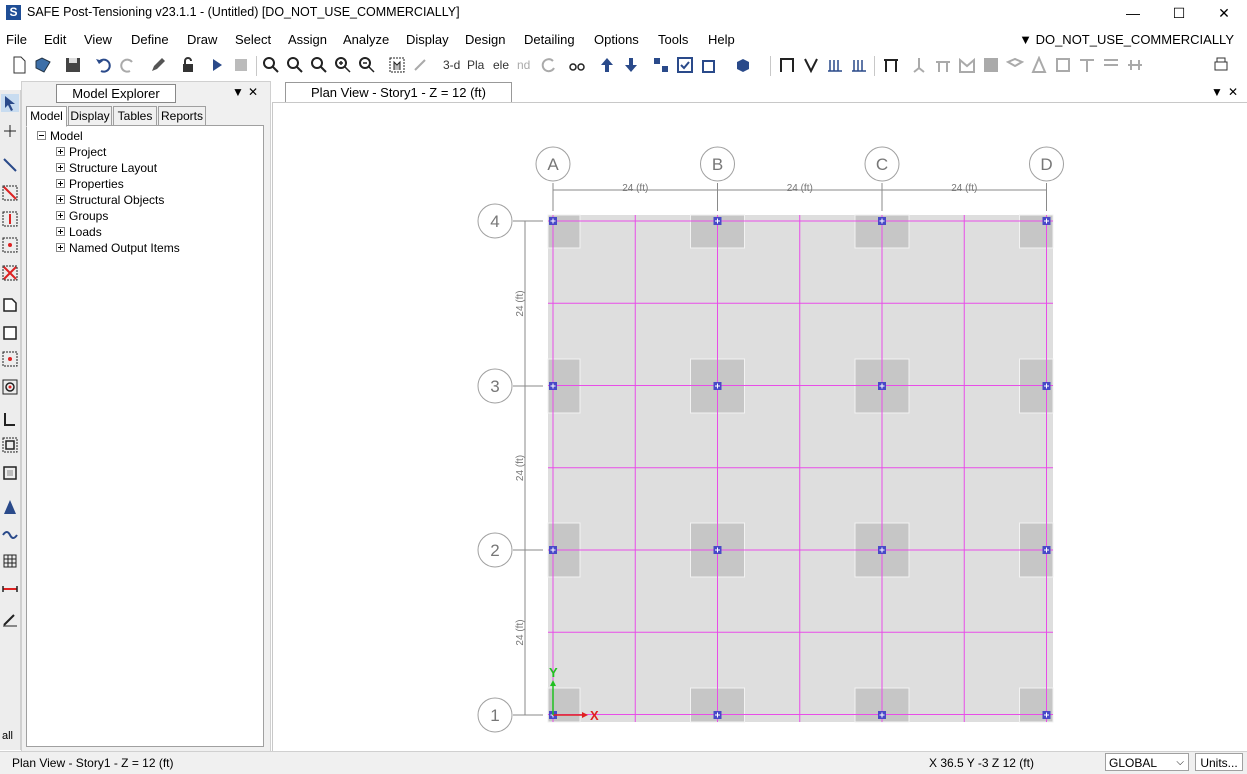  I want to click on new-model-icon, so click(19, 65).